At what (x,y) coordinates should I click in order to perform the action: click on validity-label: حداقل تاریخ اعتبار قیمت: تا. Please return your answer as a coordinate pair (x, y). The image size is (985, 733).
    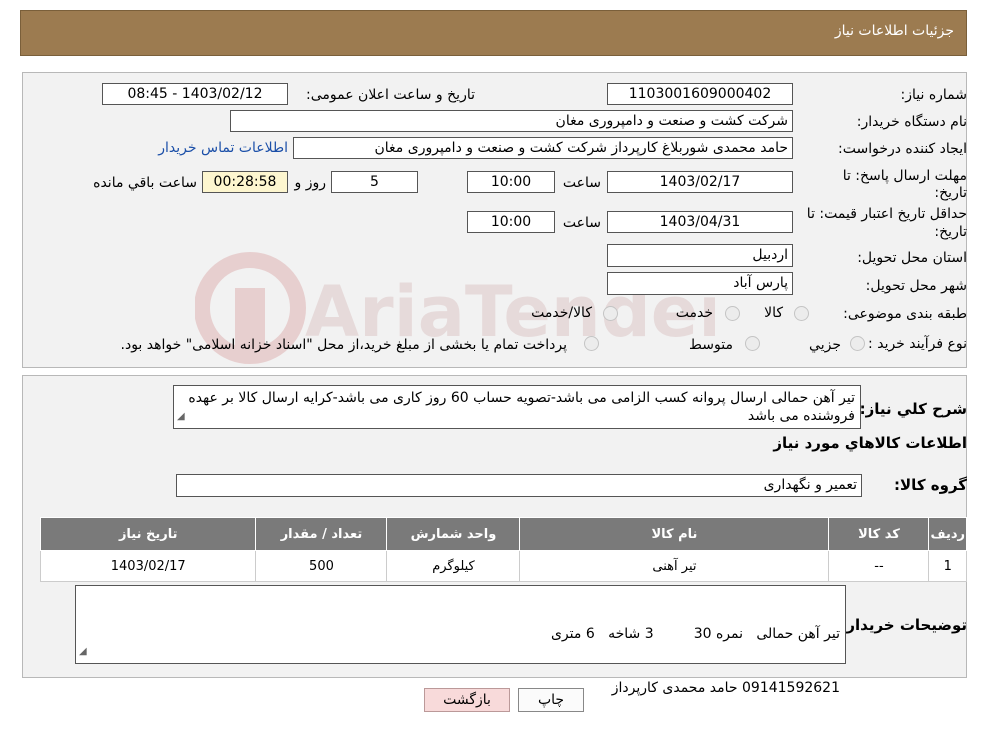
    Looking at the image, I should click on (886, 214).